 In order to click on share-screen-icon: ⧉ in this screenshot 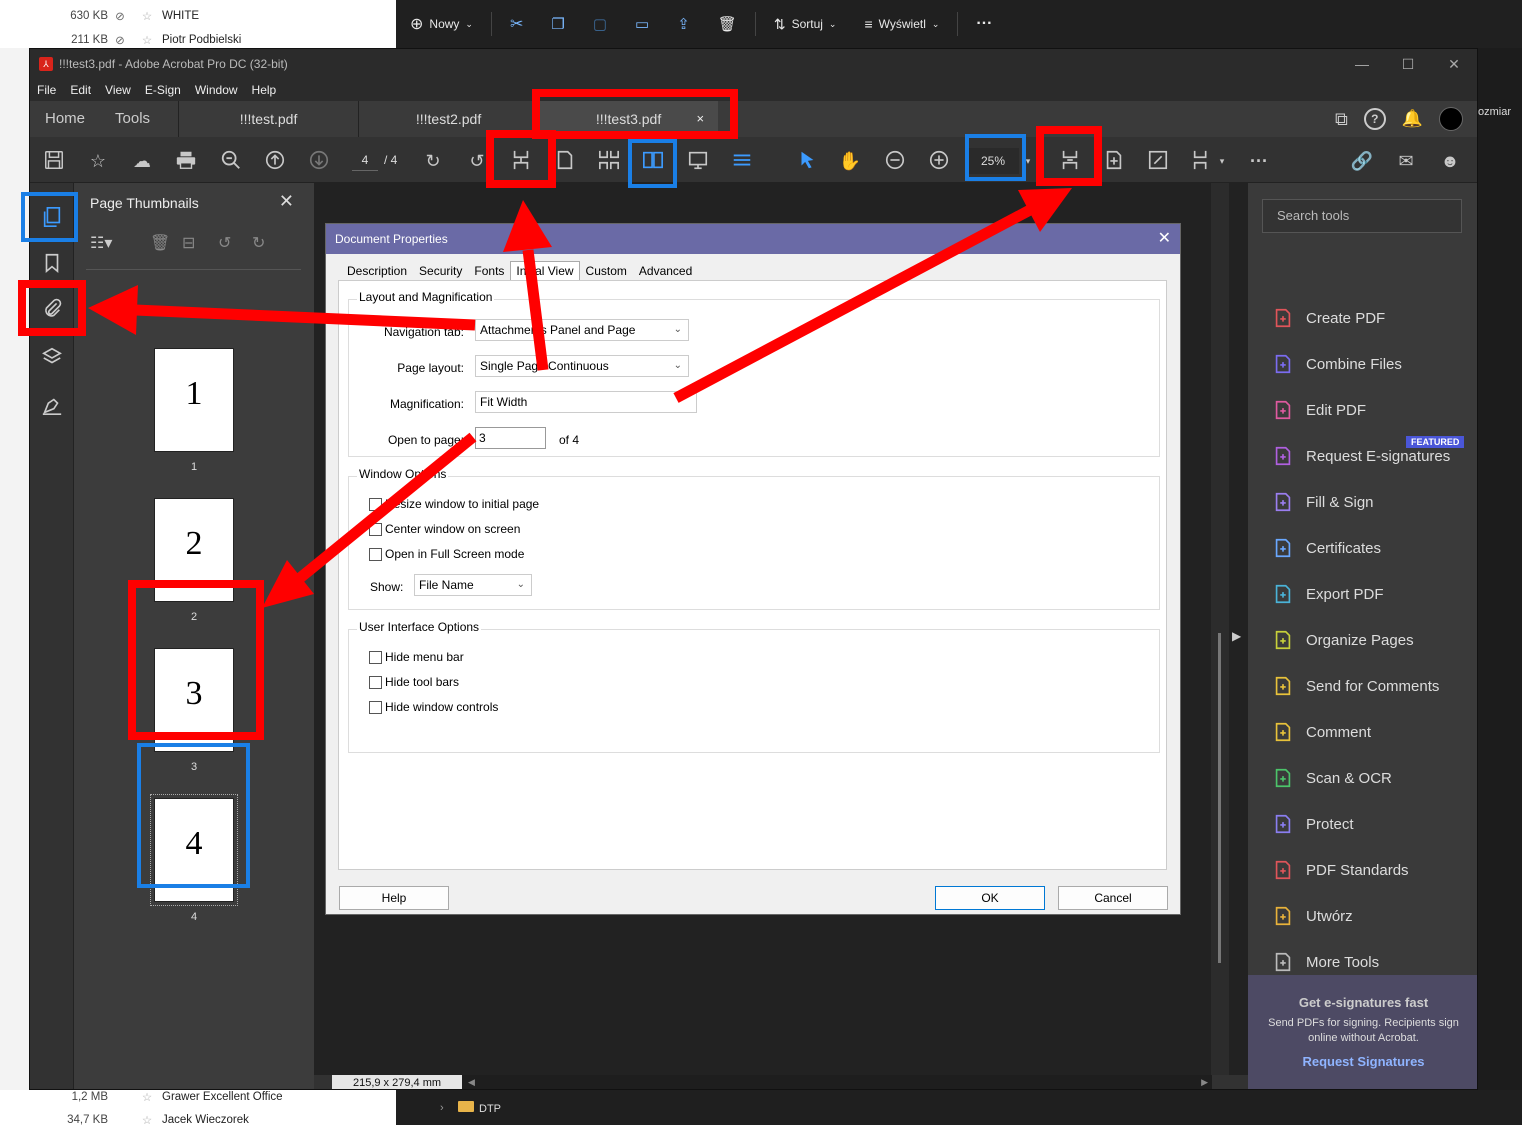, I will do `click(1341, 119)`.